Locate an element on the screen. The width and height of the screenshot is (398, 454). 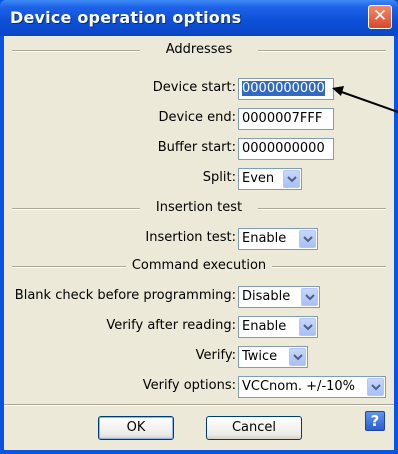
verify-options-label: Verify options: is located at coordinates (189, 385).